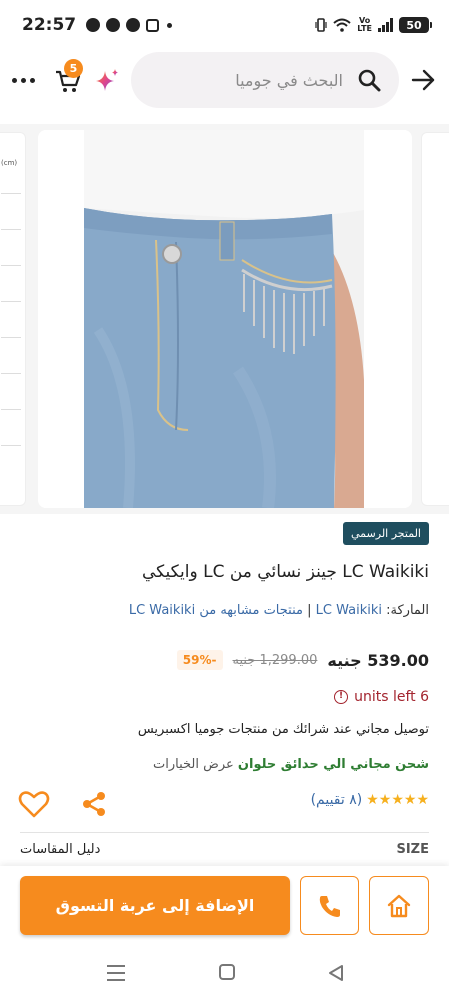 Image resolution: width=449 pixels, height=1000 pixels. Describe the element at coordinates (9, 163) in the screenshot. I see `size-chart-unit: (cm)` at that location.